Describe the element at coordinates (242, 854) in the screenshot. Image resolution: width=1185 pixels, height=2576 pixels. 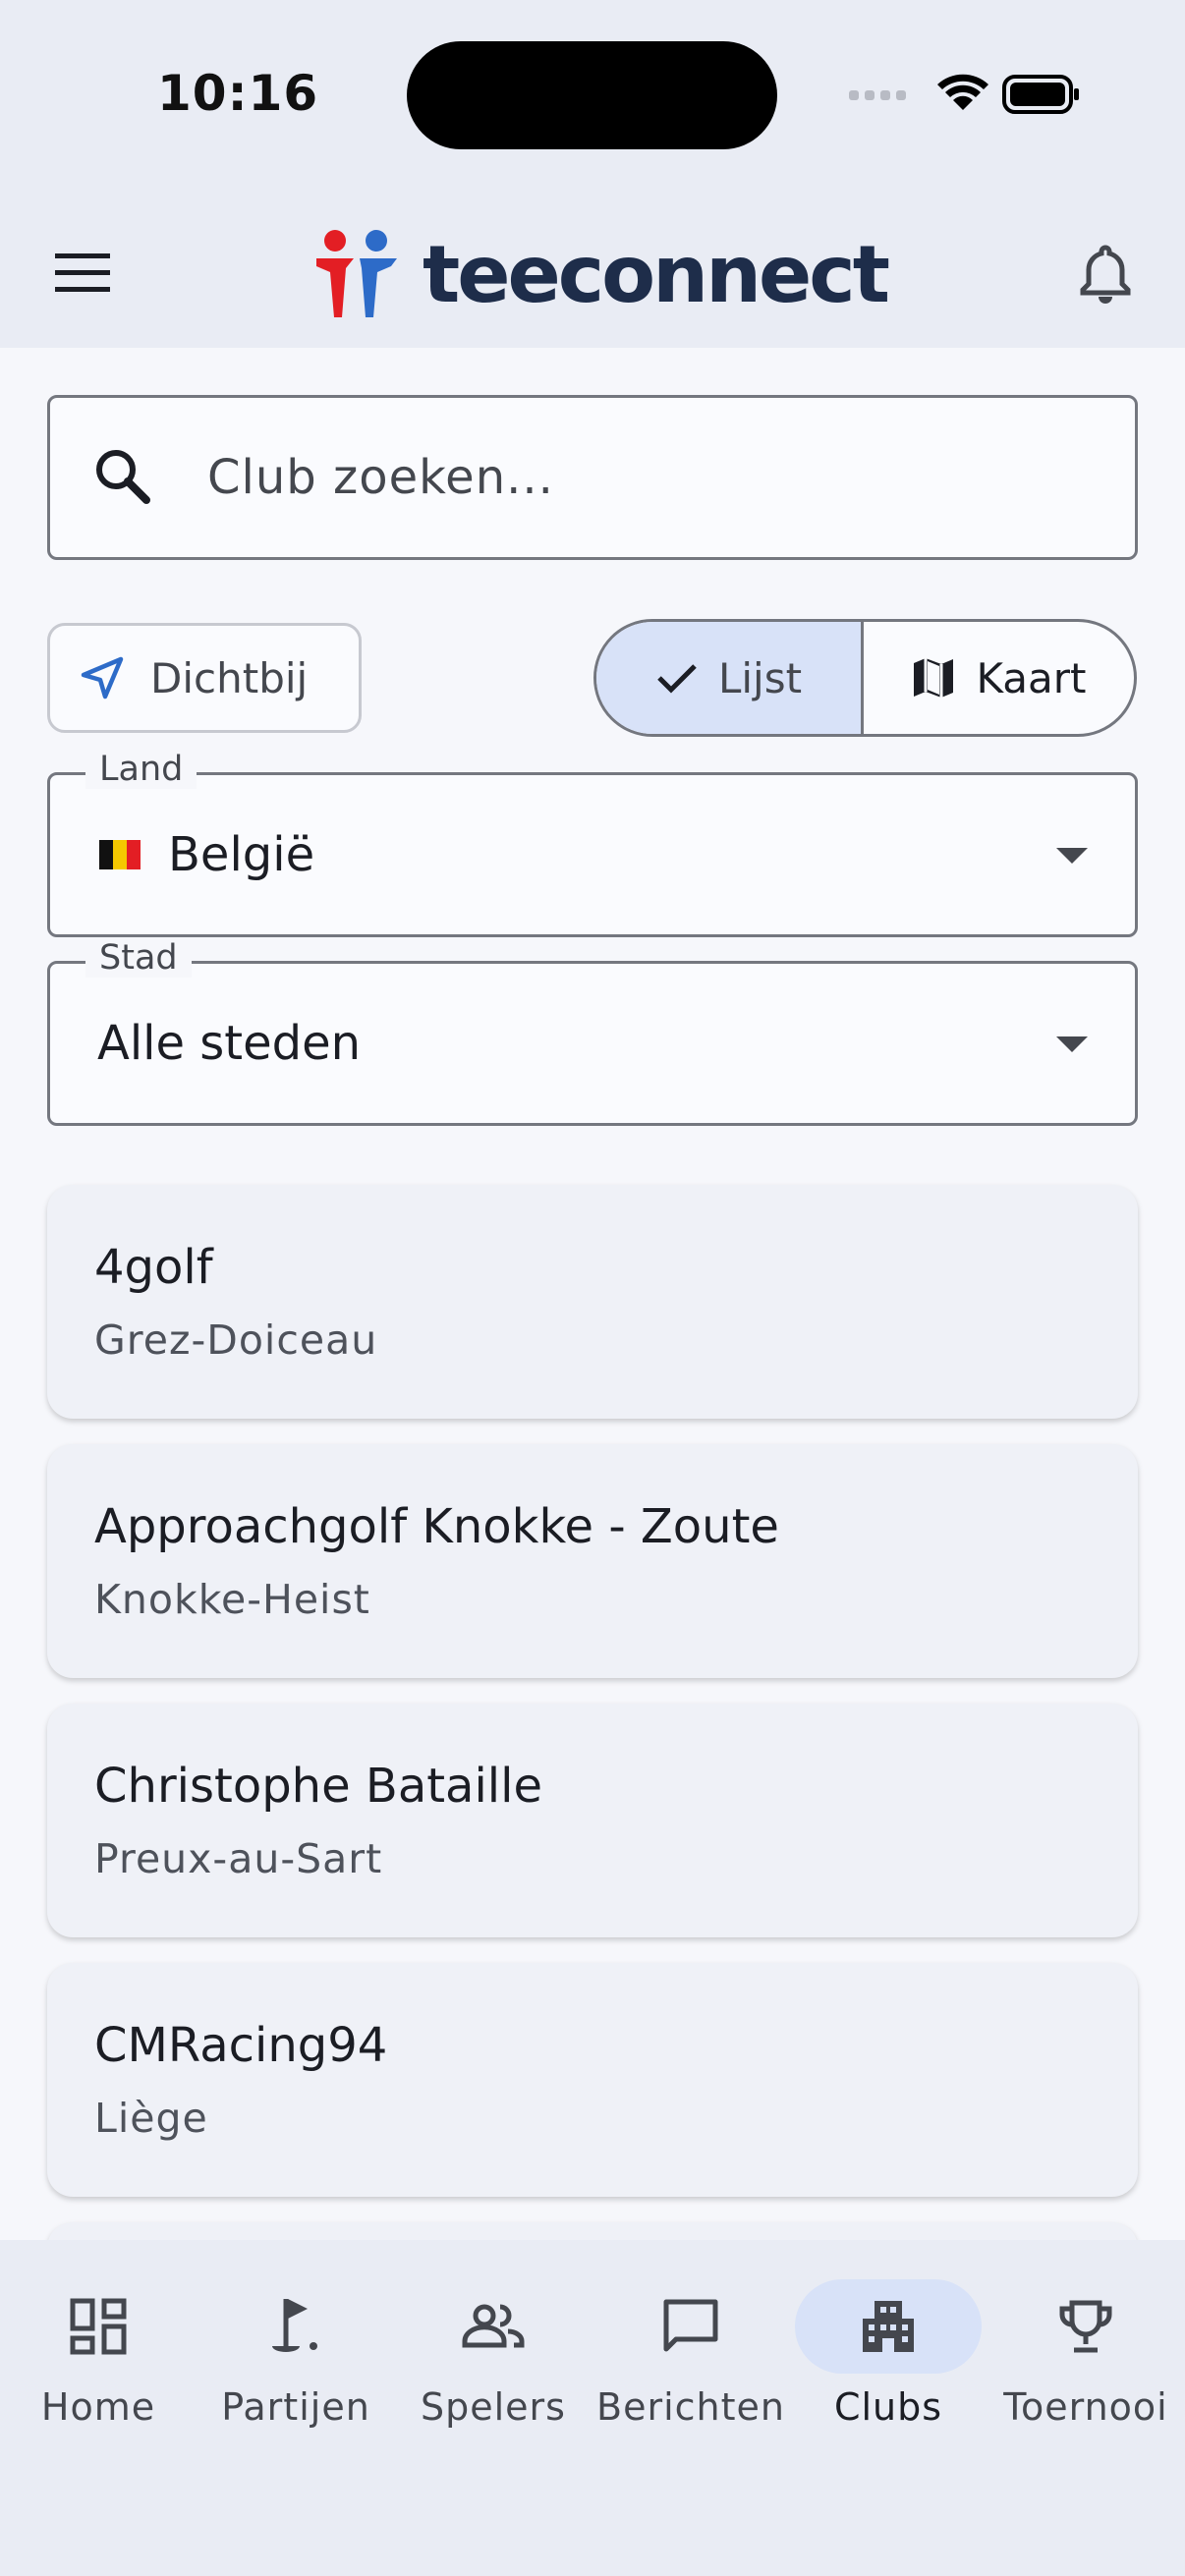
I see `country-value: België` at that location.